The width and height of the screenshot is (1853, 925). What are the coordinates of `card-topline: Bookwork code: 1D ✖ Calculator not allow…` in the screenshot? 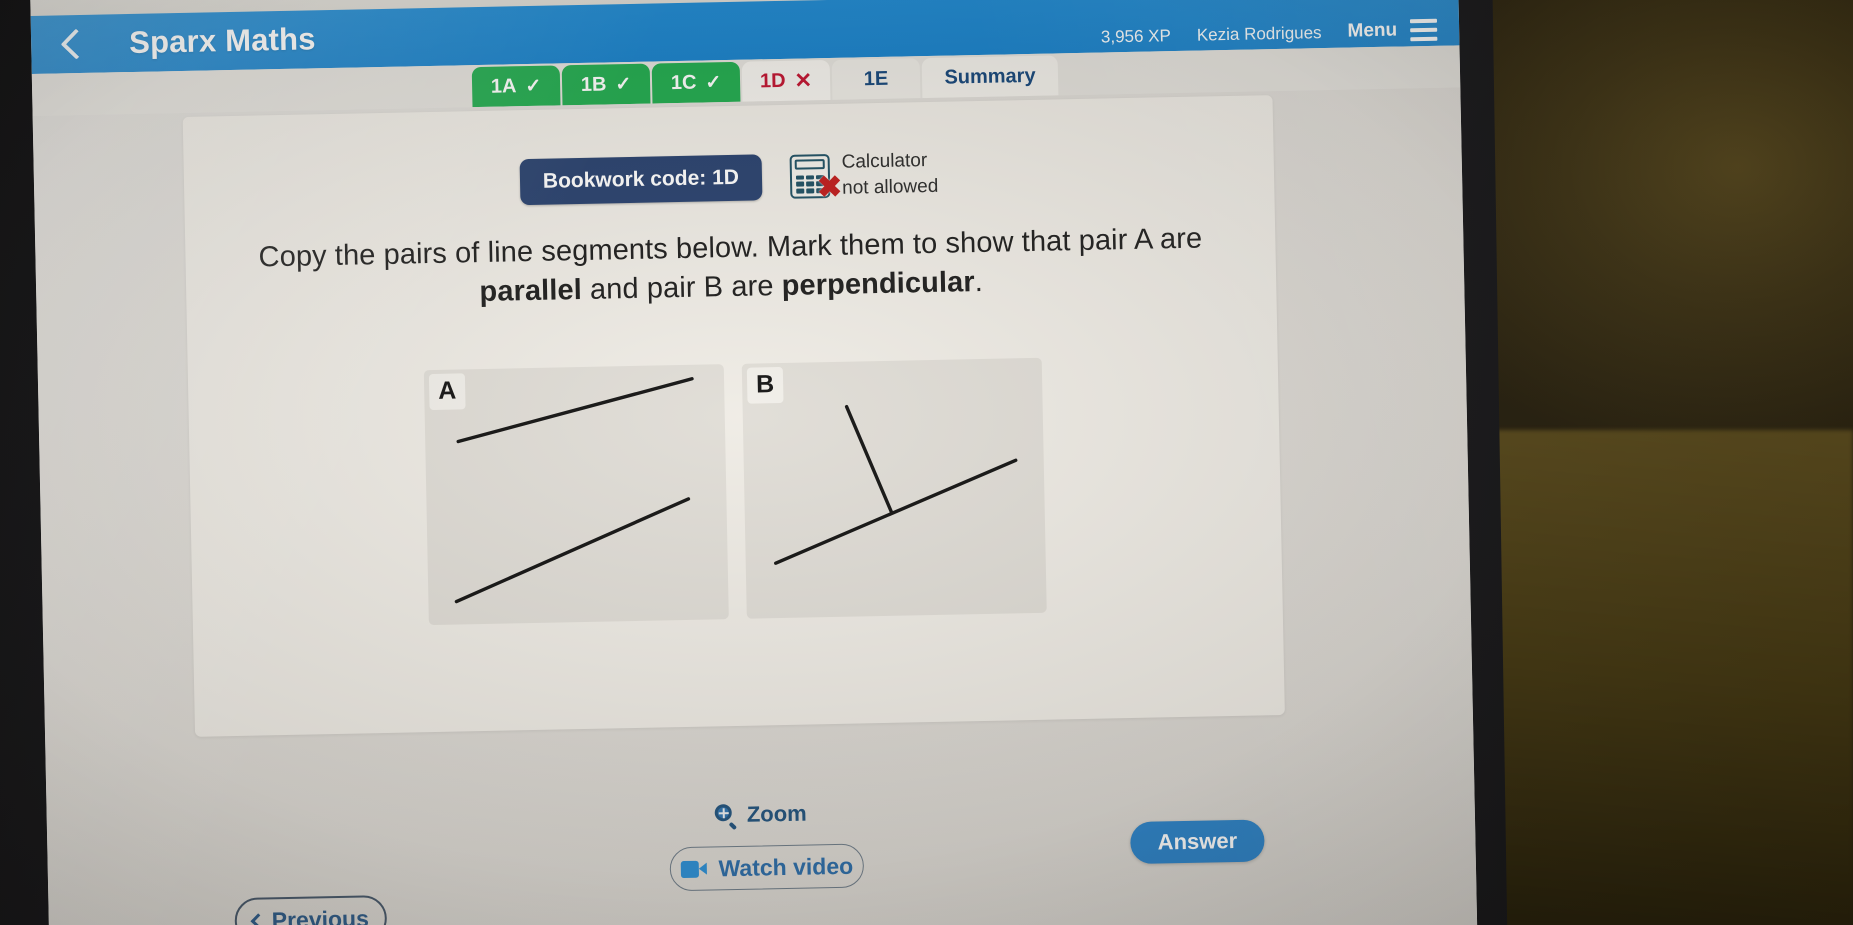 It's located at (729, 154).